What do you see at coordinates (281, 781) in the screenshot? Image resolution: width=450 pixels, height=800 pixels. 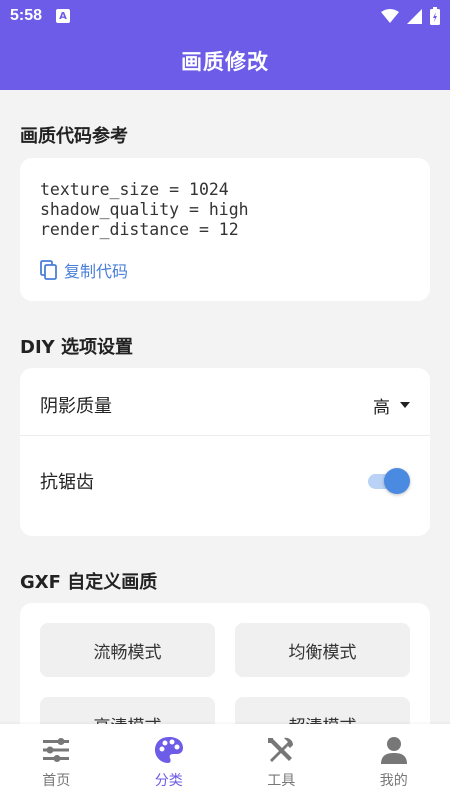 I see `nav-label-tools: 工具` at bounding box center [281, 781].